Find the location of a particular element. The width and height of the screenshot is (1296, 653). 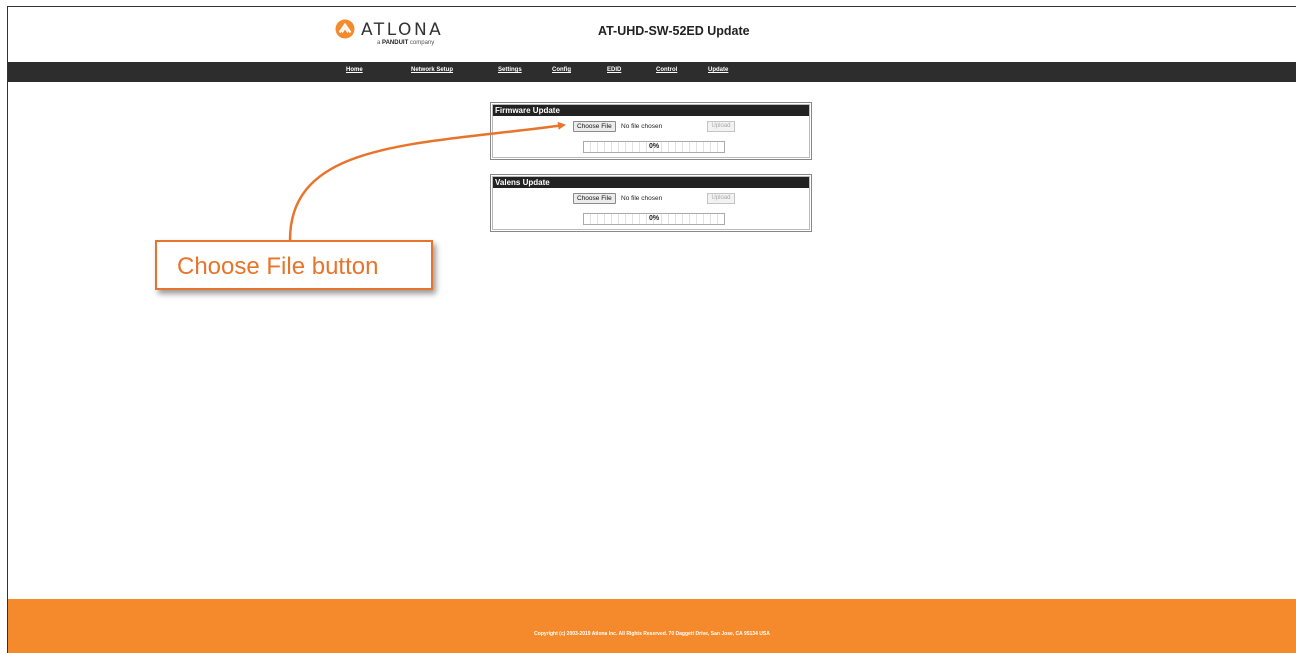

valens-upload-button: Upload is located at coordinates (721, 198).